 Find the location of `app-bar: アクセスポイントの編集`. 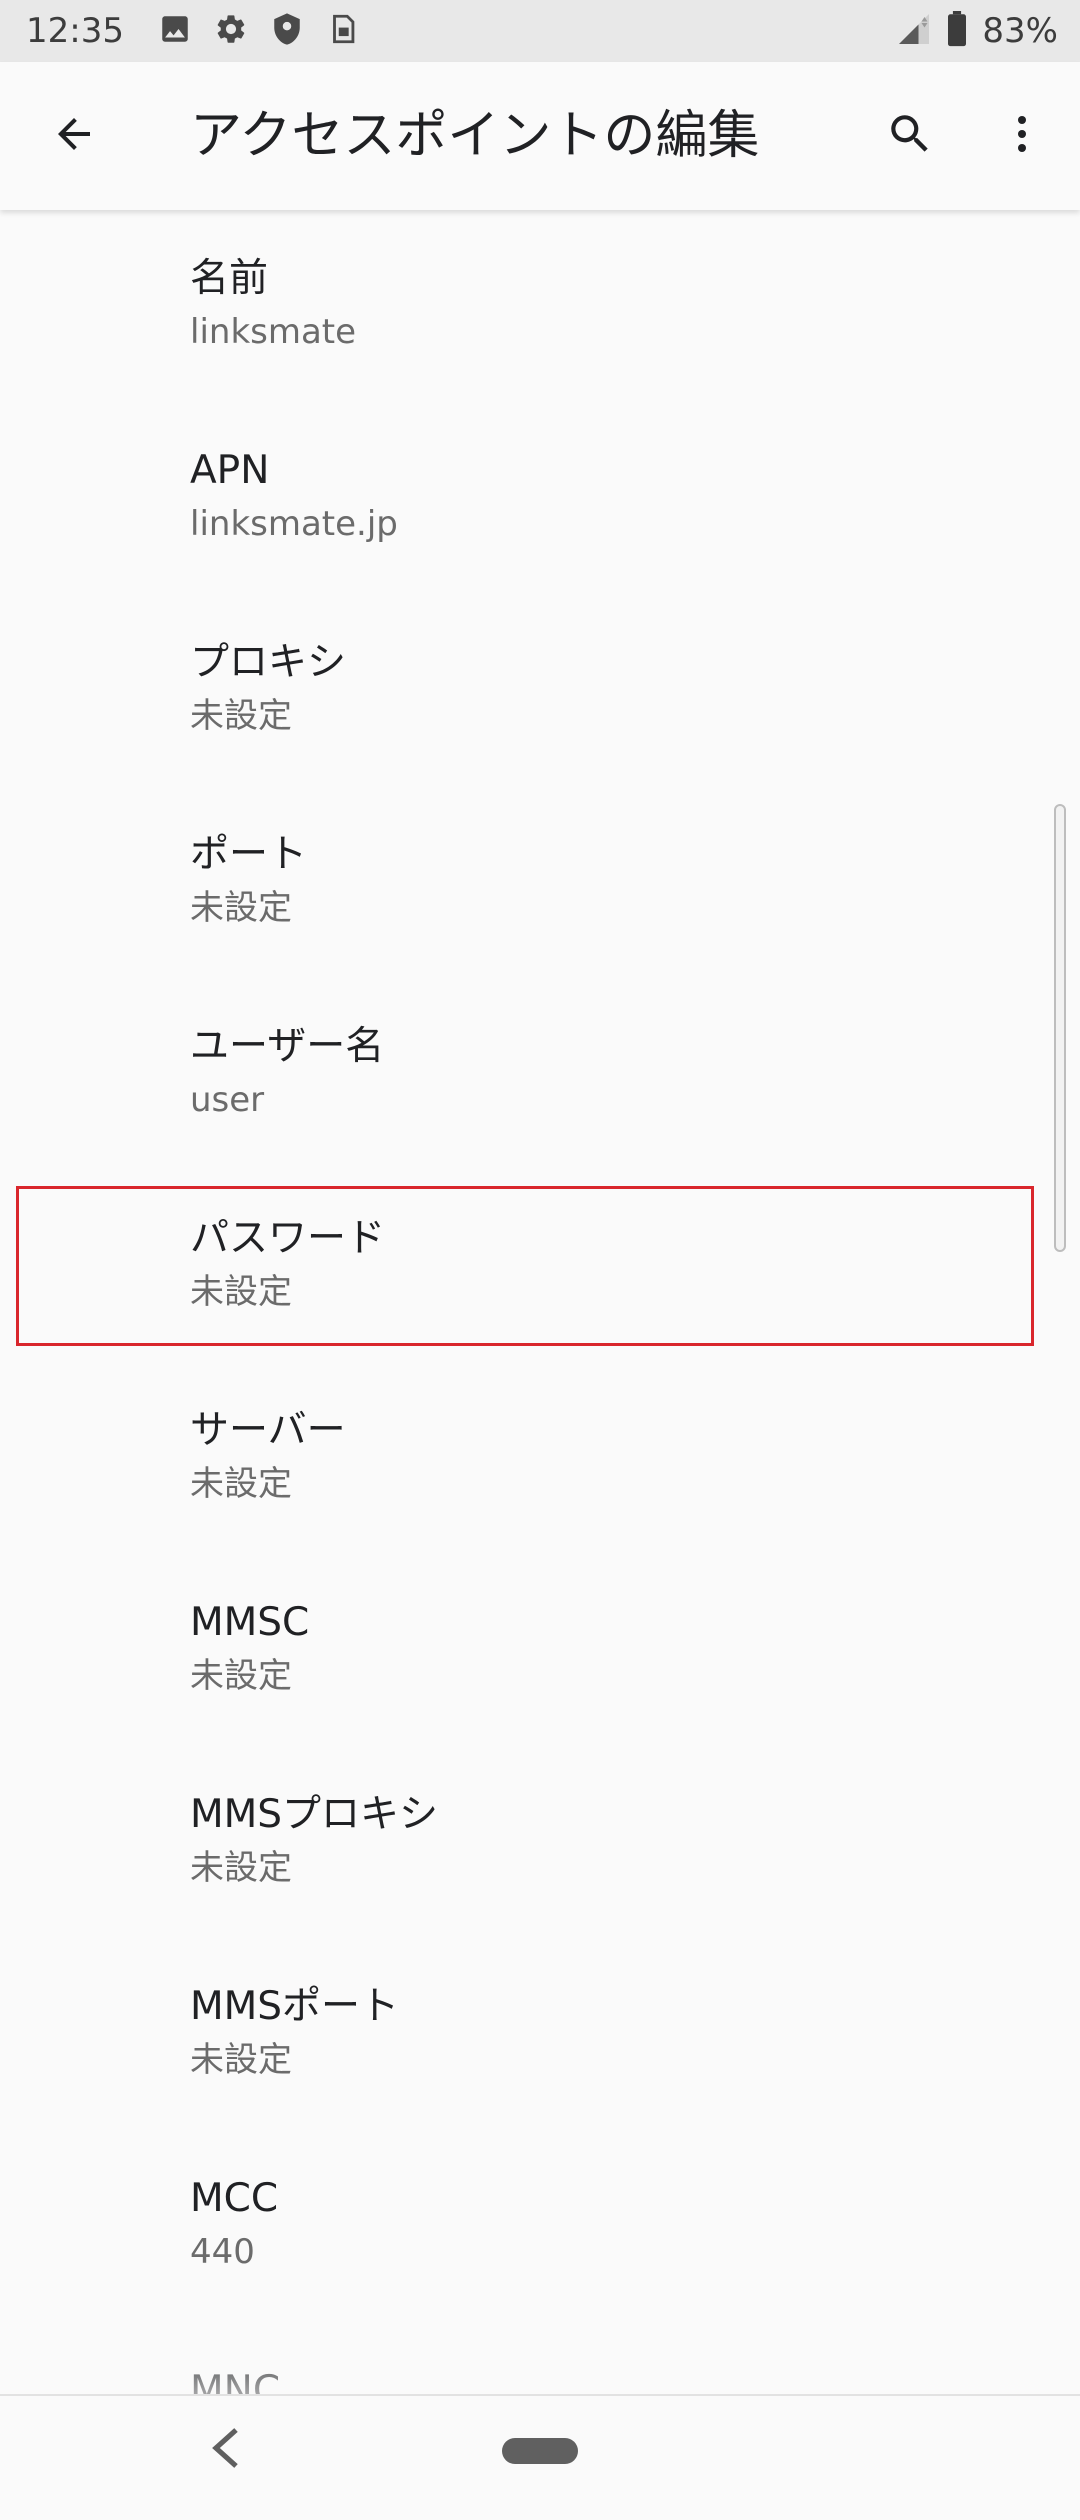

app-bar: アクセスポイントの編集 is located at coordinates (540, 136).